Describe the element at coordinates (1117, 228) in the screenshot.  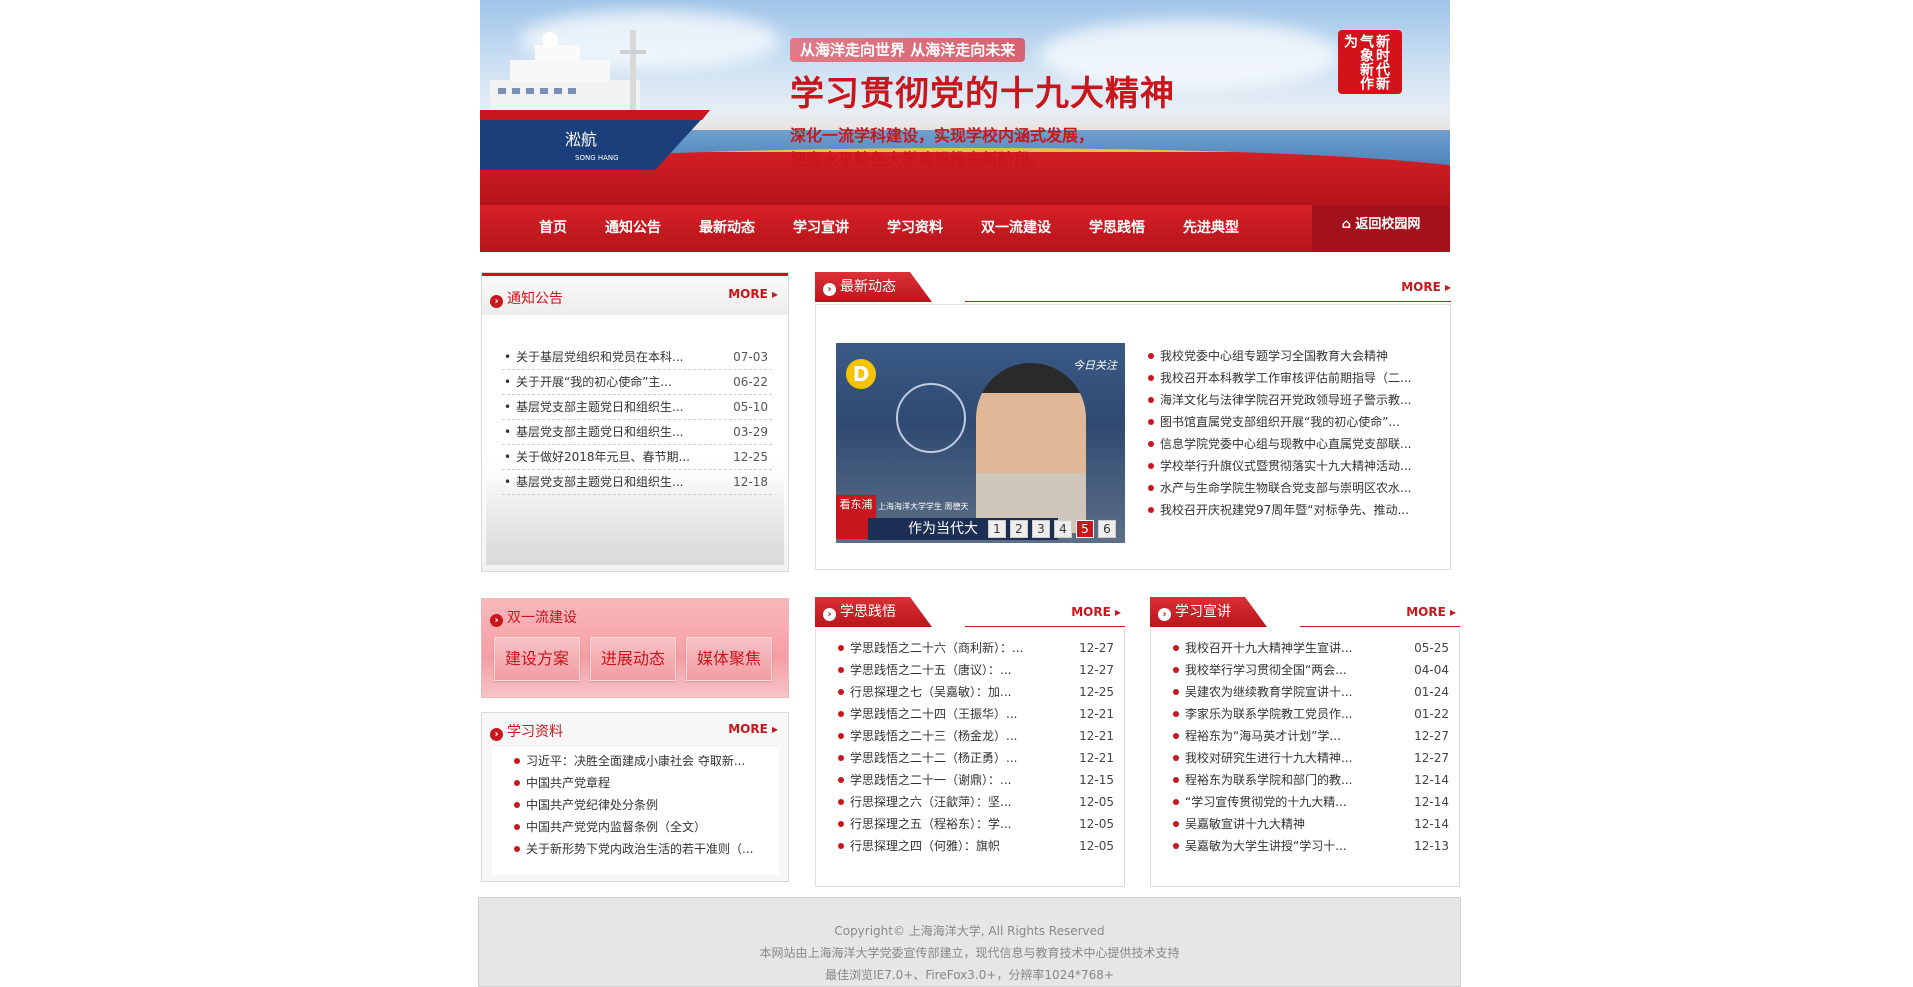
I see `nav-item-study-practice: 学思践悟` at that location.